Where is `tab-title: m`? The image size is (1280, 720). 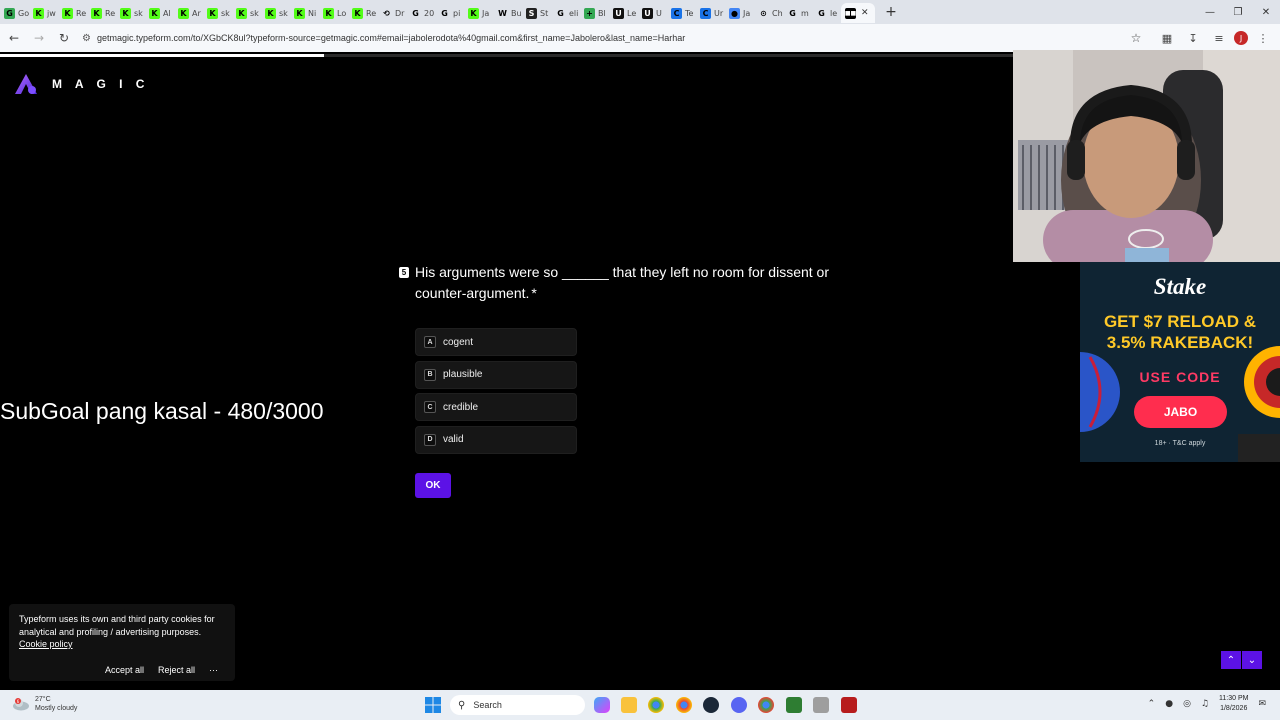
tab-title: m is located at coordinates (805, 13).